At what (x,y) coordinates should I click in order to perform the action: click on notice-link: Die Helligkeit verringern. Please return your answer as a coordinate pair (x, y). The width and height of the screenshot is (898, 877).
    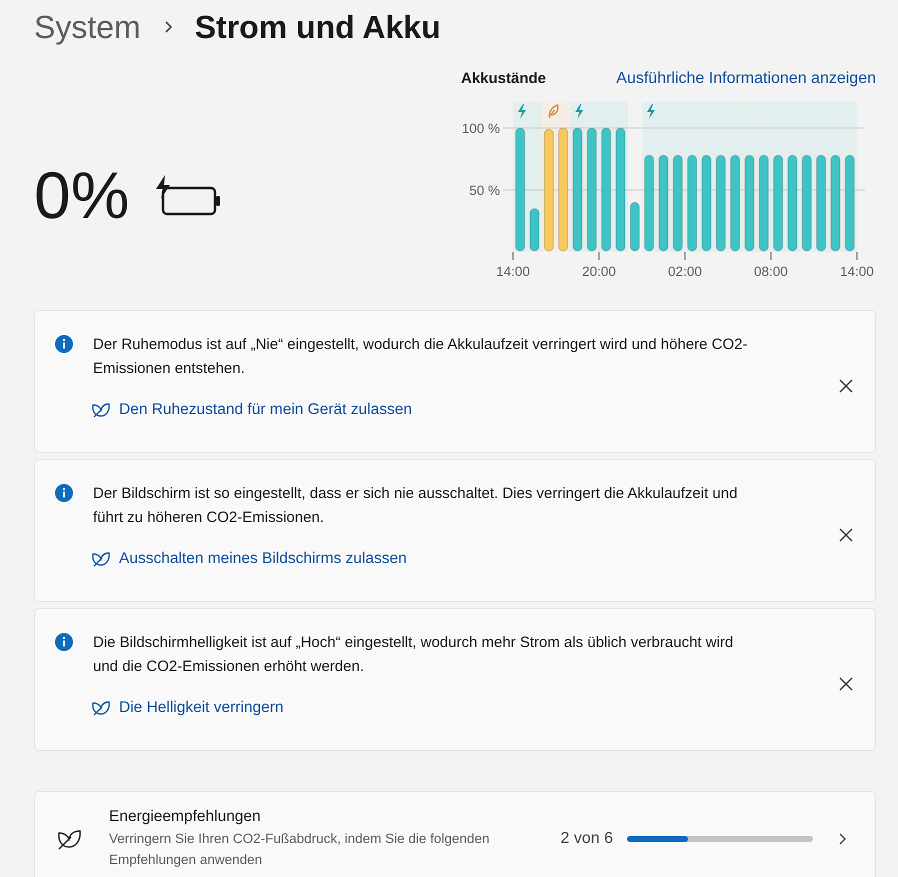
    Looking at the image, I should click on (201, 708).